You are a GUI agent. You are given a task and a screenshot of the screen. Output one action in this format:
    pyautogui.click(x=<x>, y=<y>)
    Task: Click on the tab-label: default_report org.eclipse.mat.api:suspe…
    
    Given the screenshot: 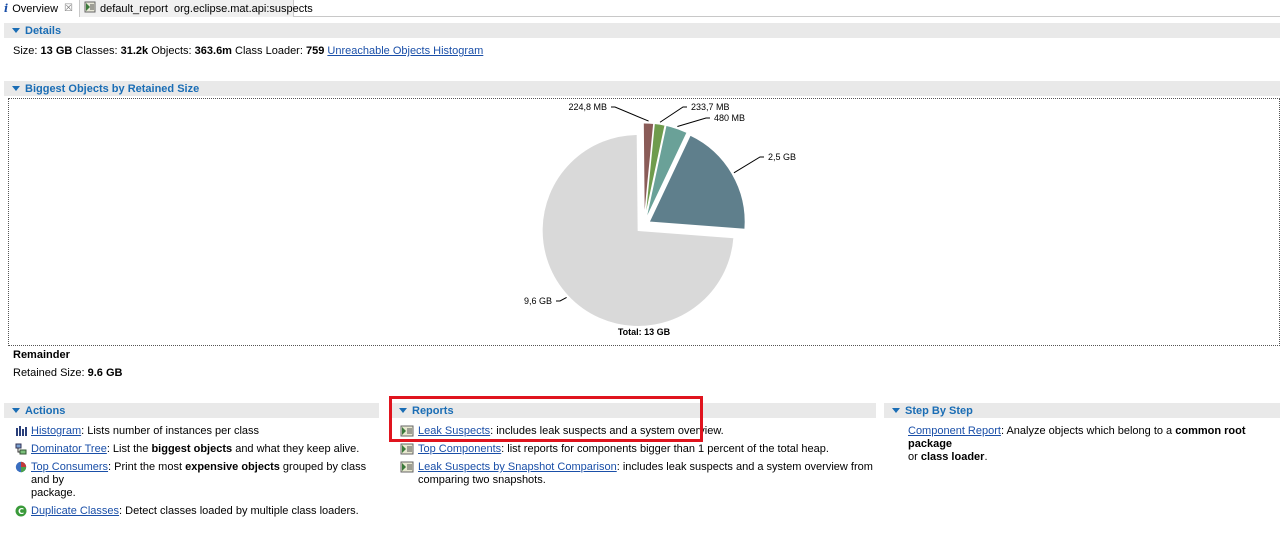 What is the action you would take?
    pyautogui.click(x=206, y=8)
    